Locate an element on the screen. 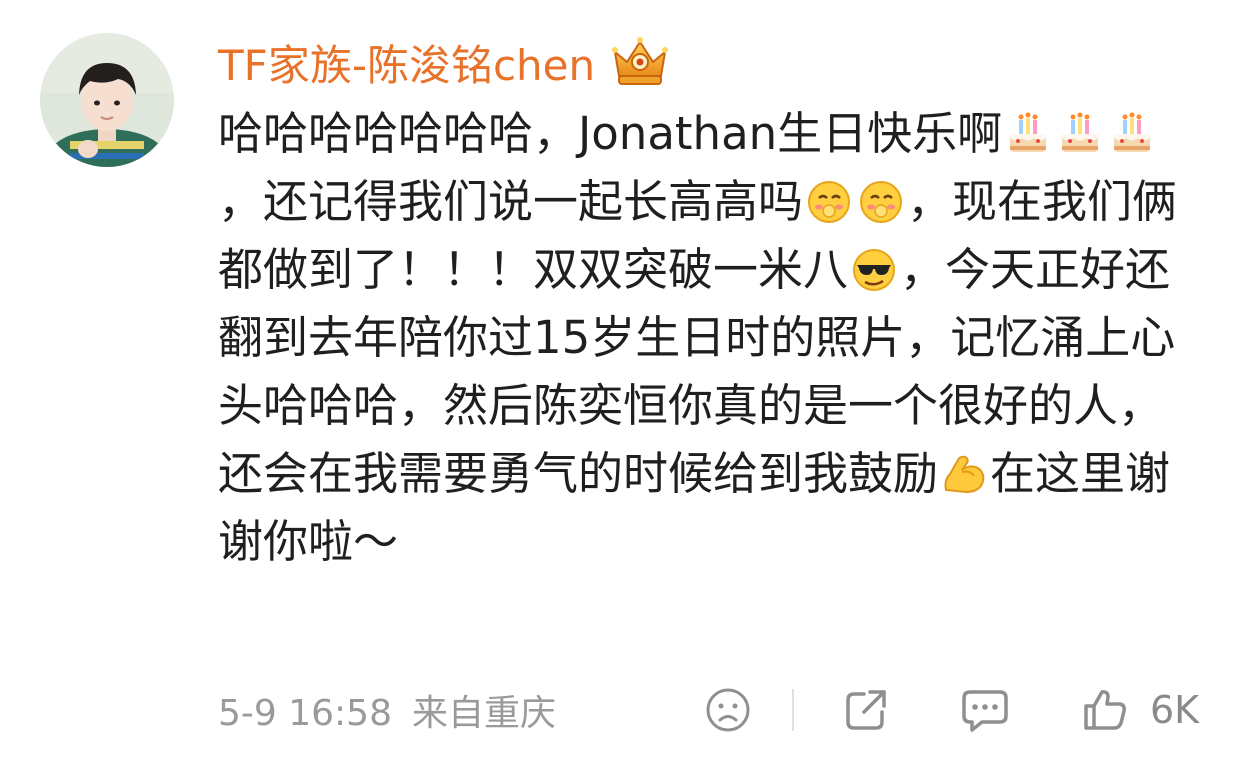 The image size is (1252, 776). comment-header: TF家族-陈浚铭chen is located at coordinates (444, 62).